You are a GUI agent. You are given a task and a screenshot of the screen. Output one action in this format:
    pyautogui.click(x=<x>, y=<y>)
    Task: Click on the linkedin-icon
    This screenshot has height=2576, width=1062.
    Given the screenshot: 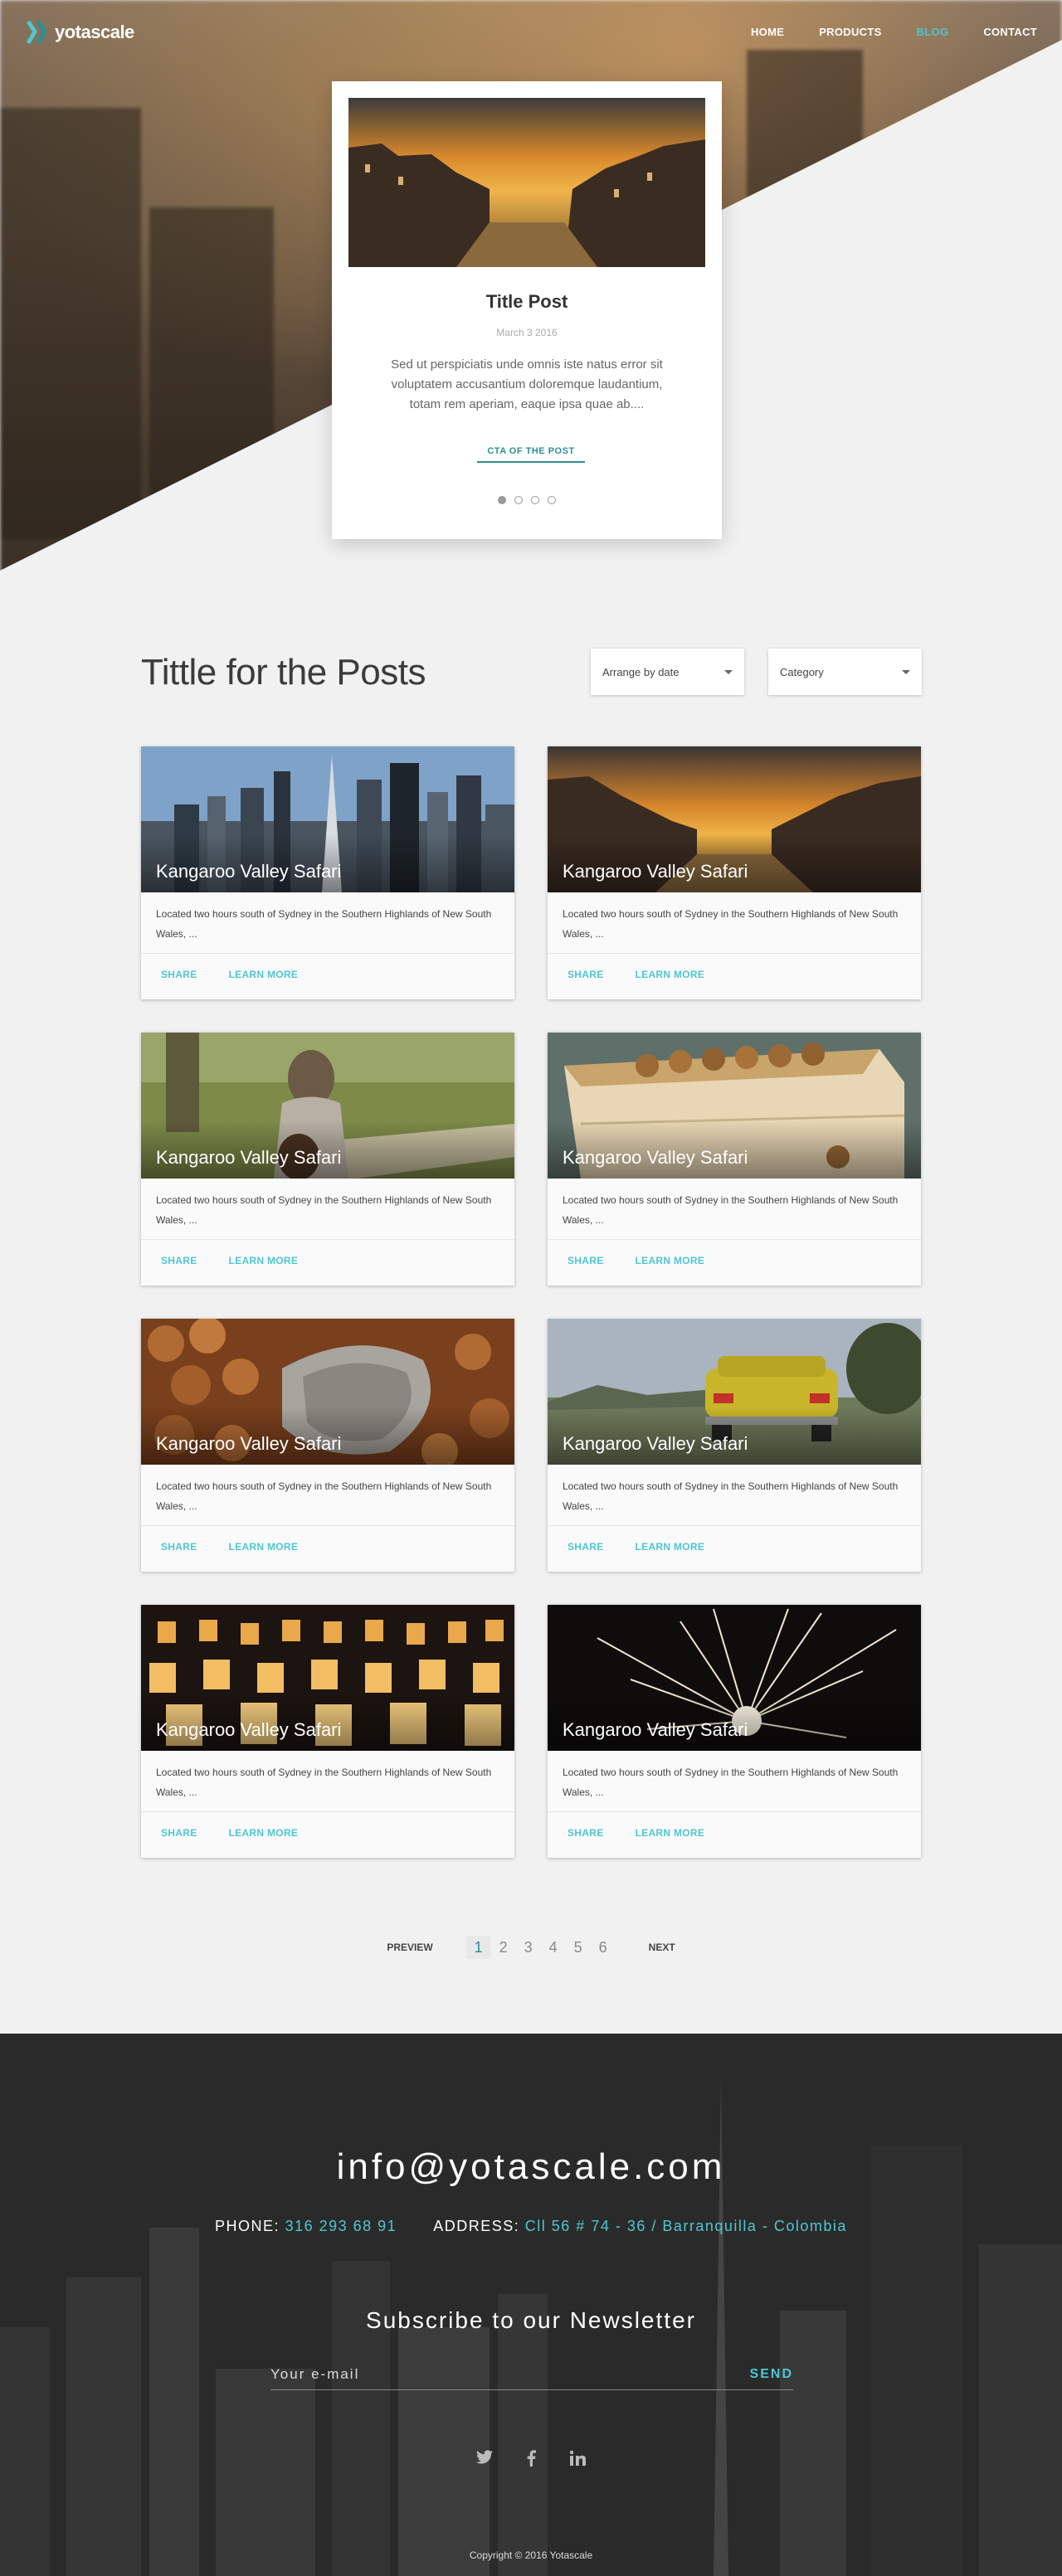 What is the action you would take?
    pyautogui.click(x=577, y=2461)
    